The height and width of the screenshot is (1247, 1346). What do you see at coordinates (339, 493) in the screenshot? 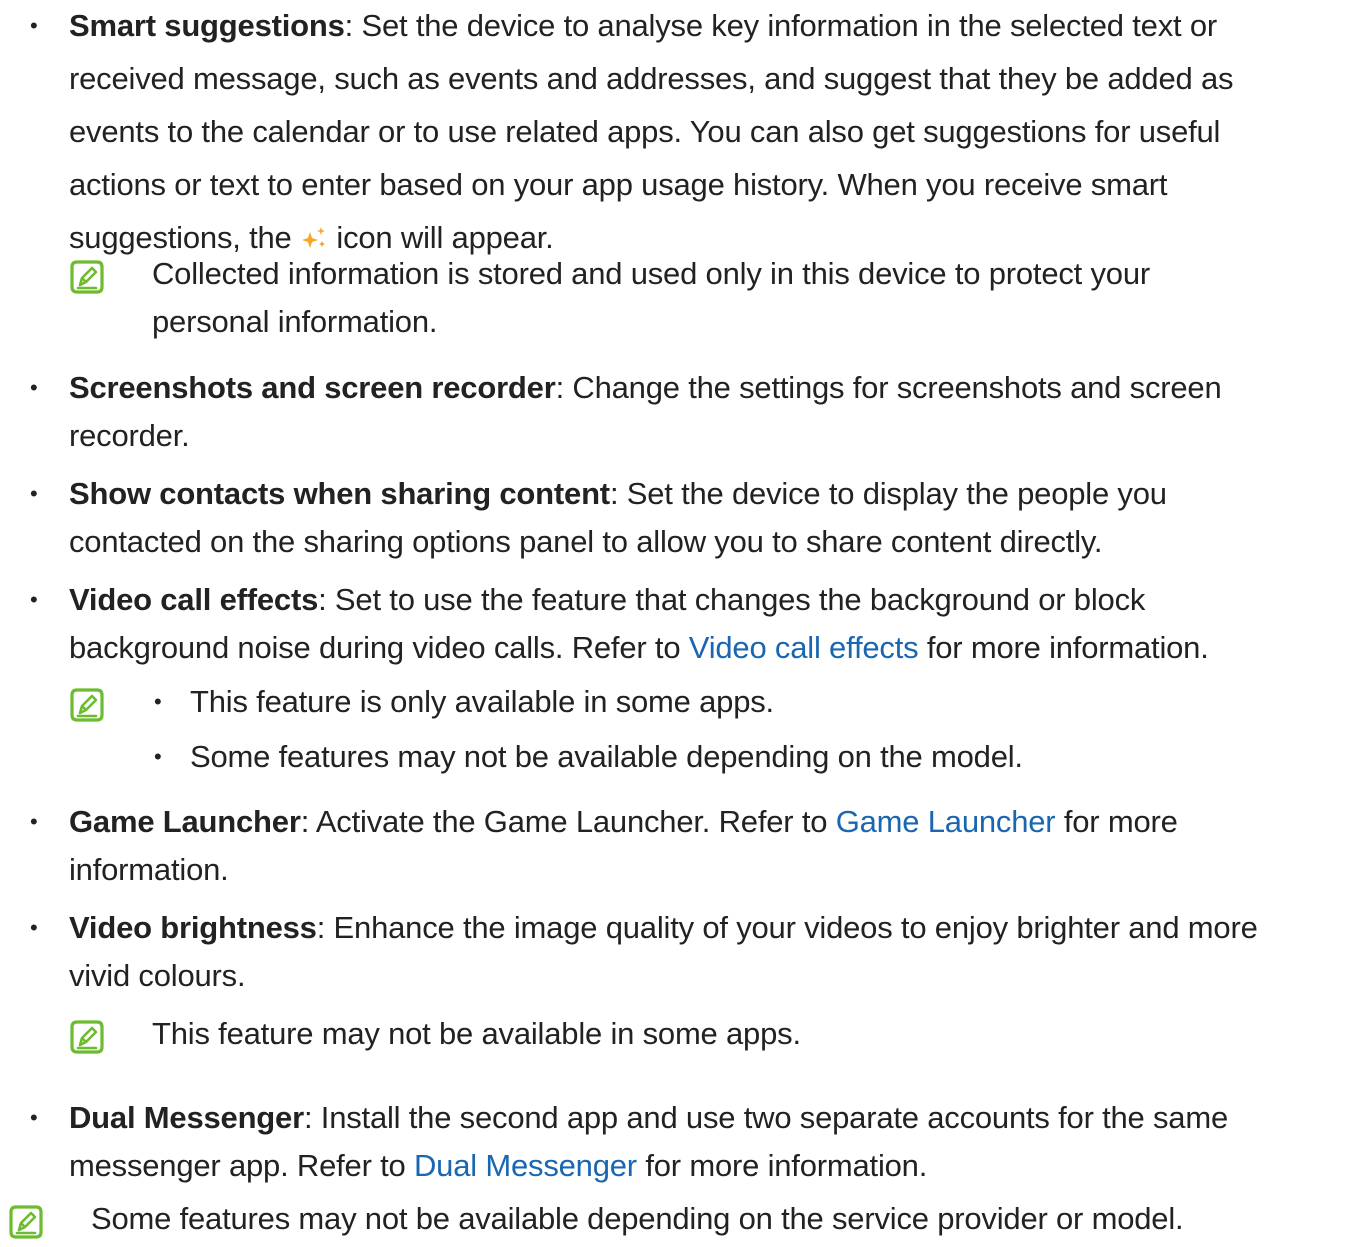
I see `show-contacts-title: Show contacts when sharing content` at bounding box center [339, 493].